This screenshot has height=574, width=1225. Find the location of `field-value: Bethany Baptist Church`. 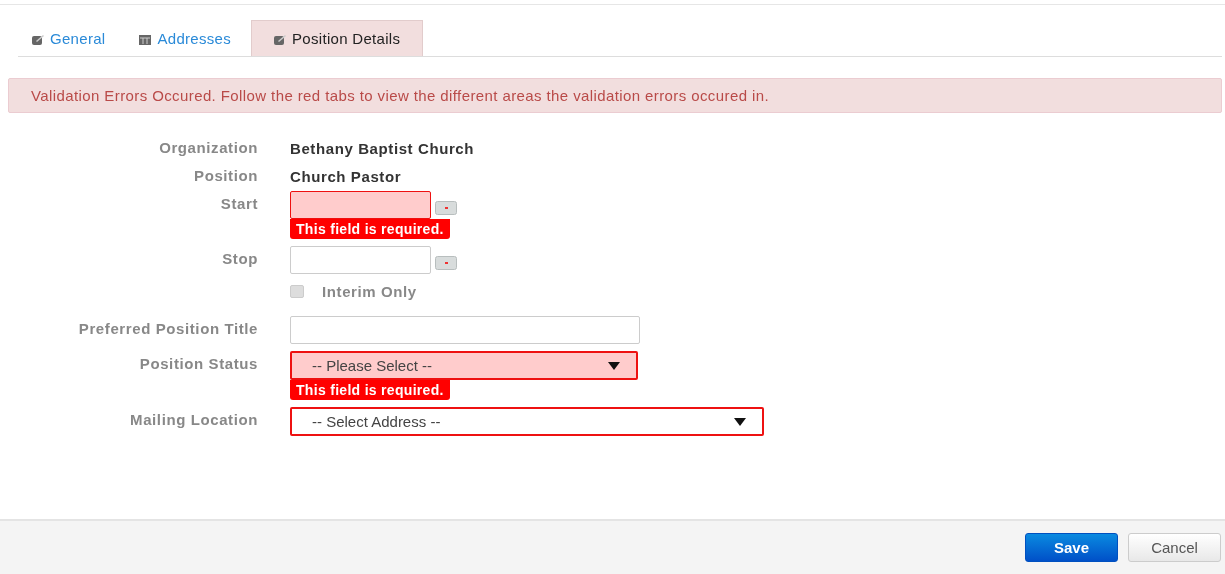

field-value: Bethany Baptist Church is located at coordinates (382, 148).